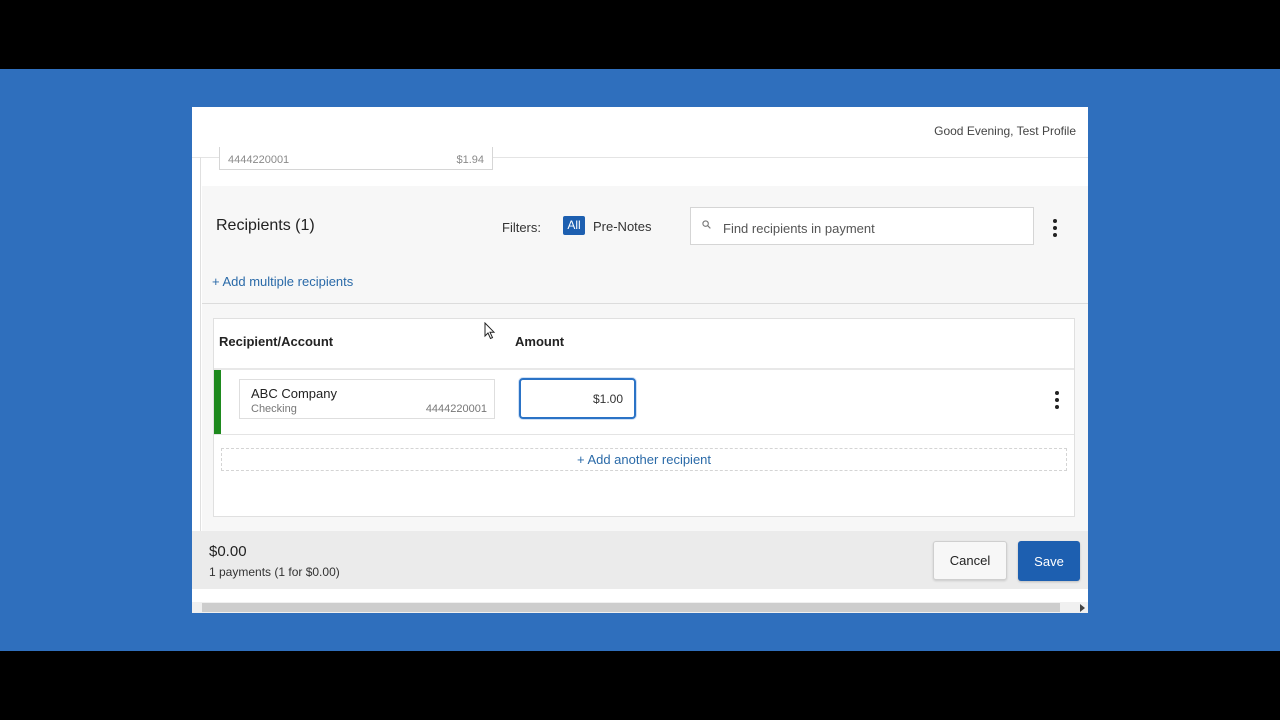  Describe the element at coordinates (521, 227) in the screenshot. I see `filters-label: Filters:` at that location.